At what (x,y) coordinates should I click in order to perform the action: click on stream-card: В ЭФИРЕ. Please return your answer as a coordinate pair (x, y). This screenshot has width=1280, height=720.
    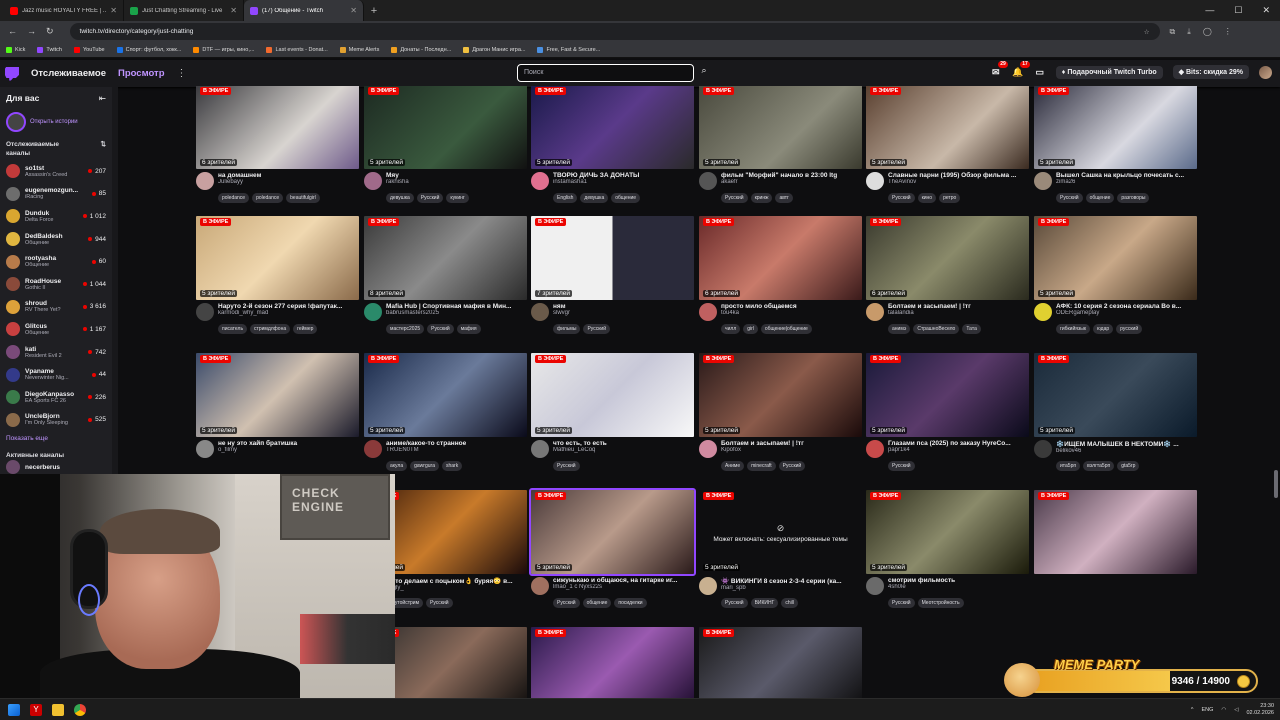
    Looking at the image, I should click on (1115, 532).